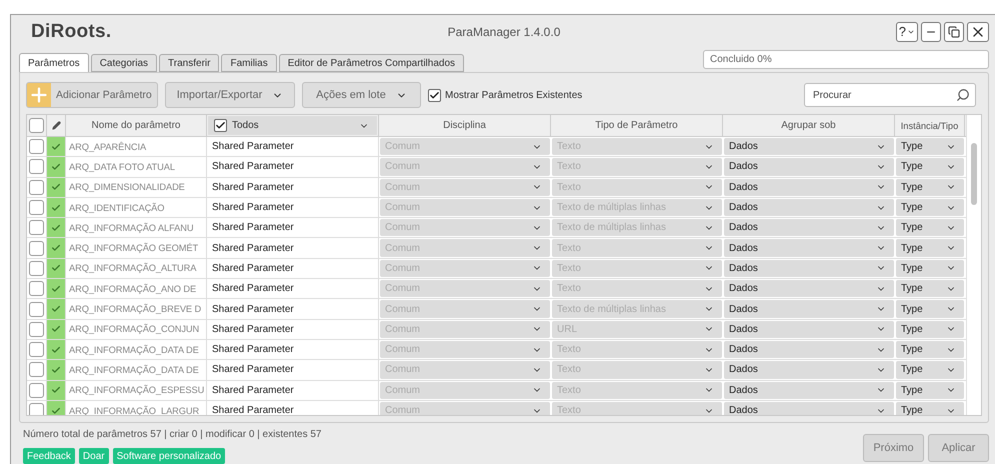 Image resolution: width=995 pixels, height=464 pixels. I want to click on action-button: Aplicar, so click(958, 448).